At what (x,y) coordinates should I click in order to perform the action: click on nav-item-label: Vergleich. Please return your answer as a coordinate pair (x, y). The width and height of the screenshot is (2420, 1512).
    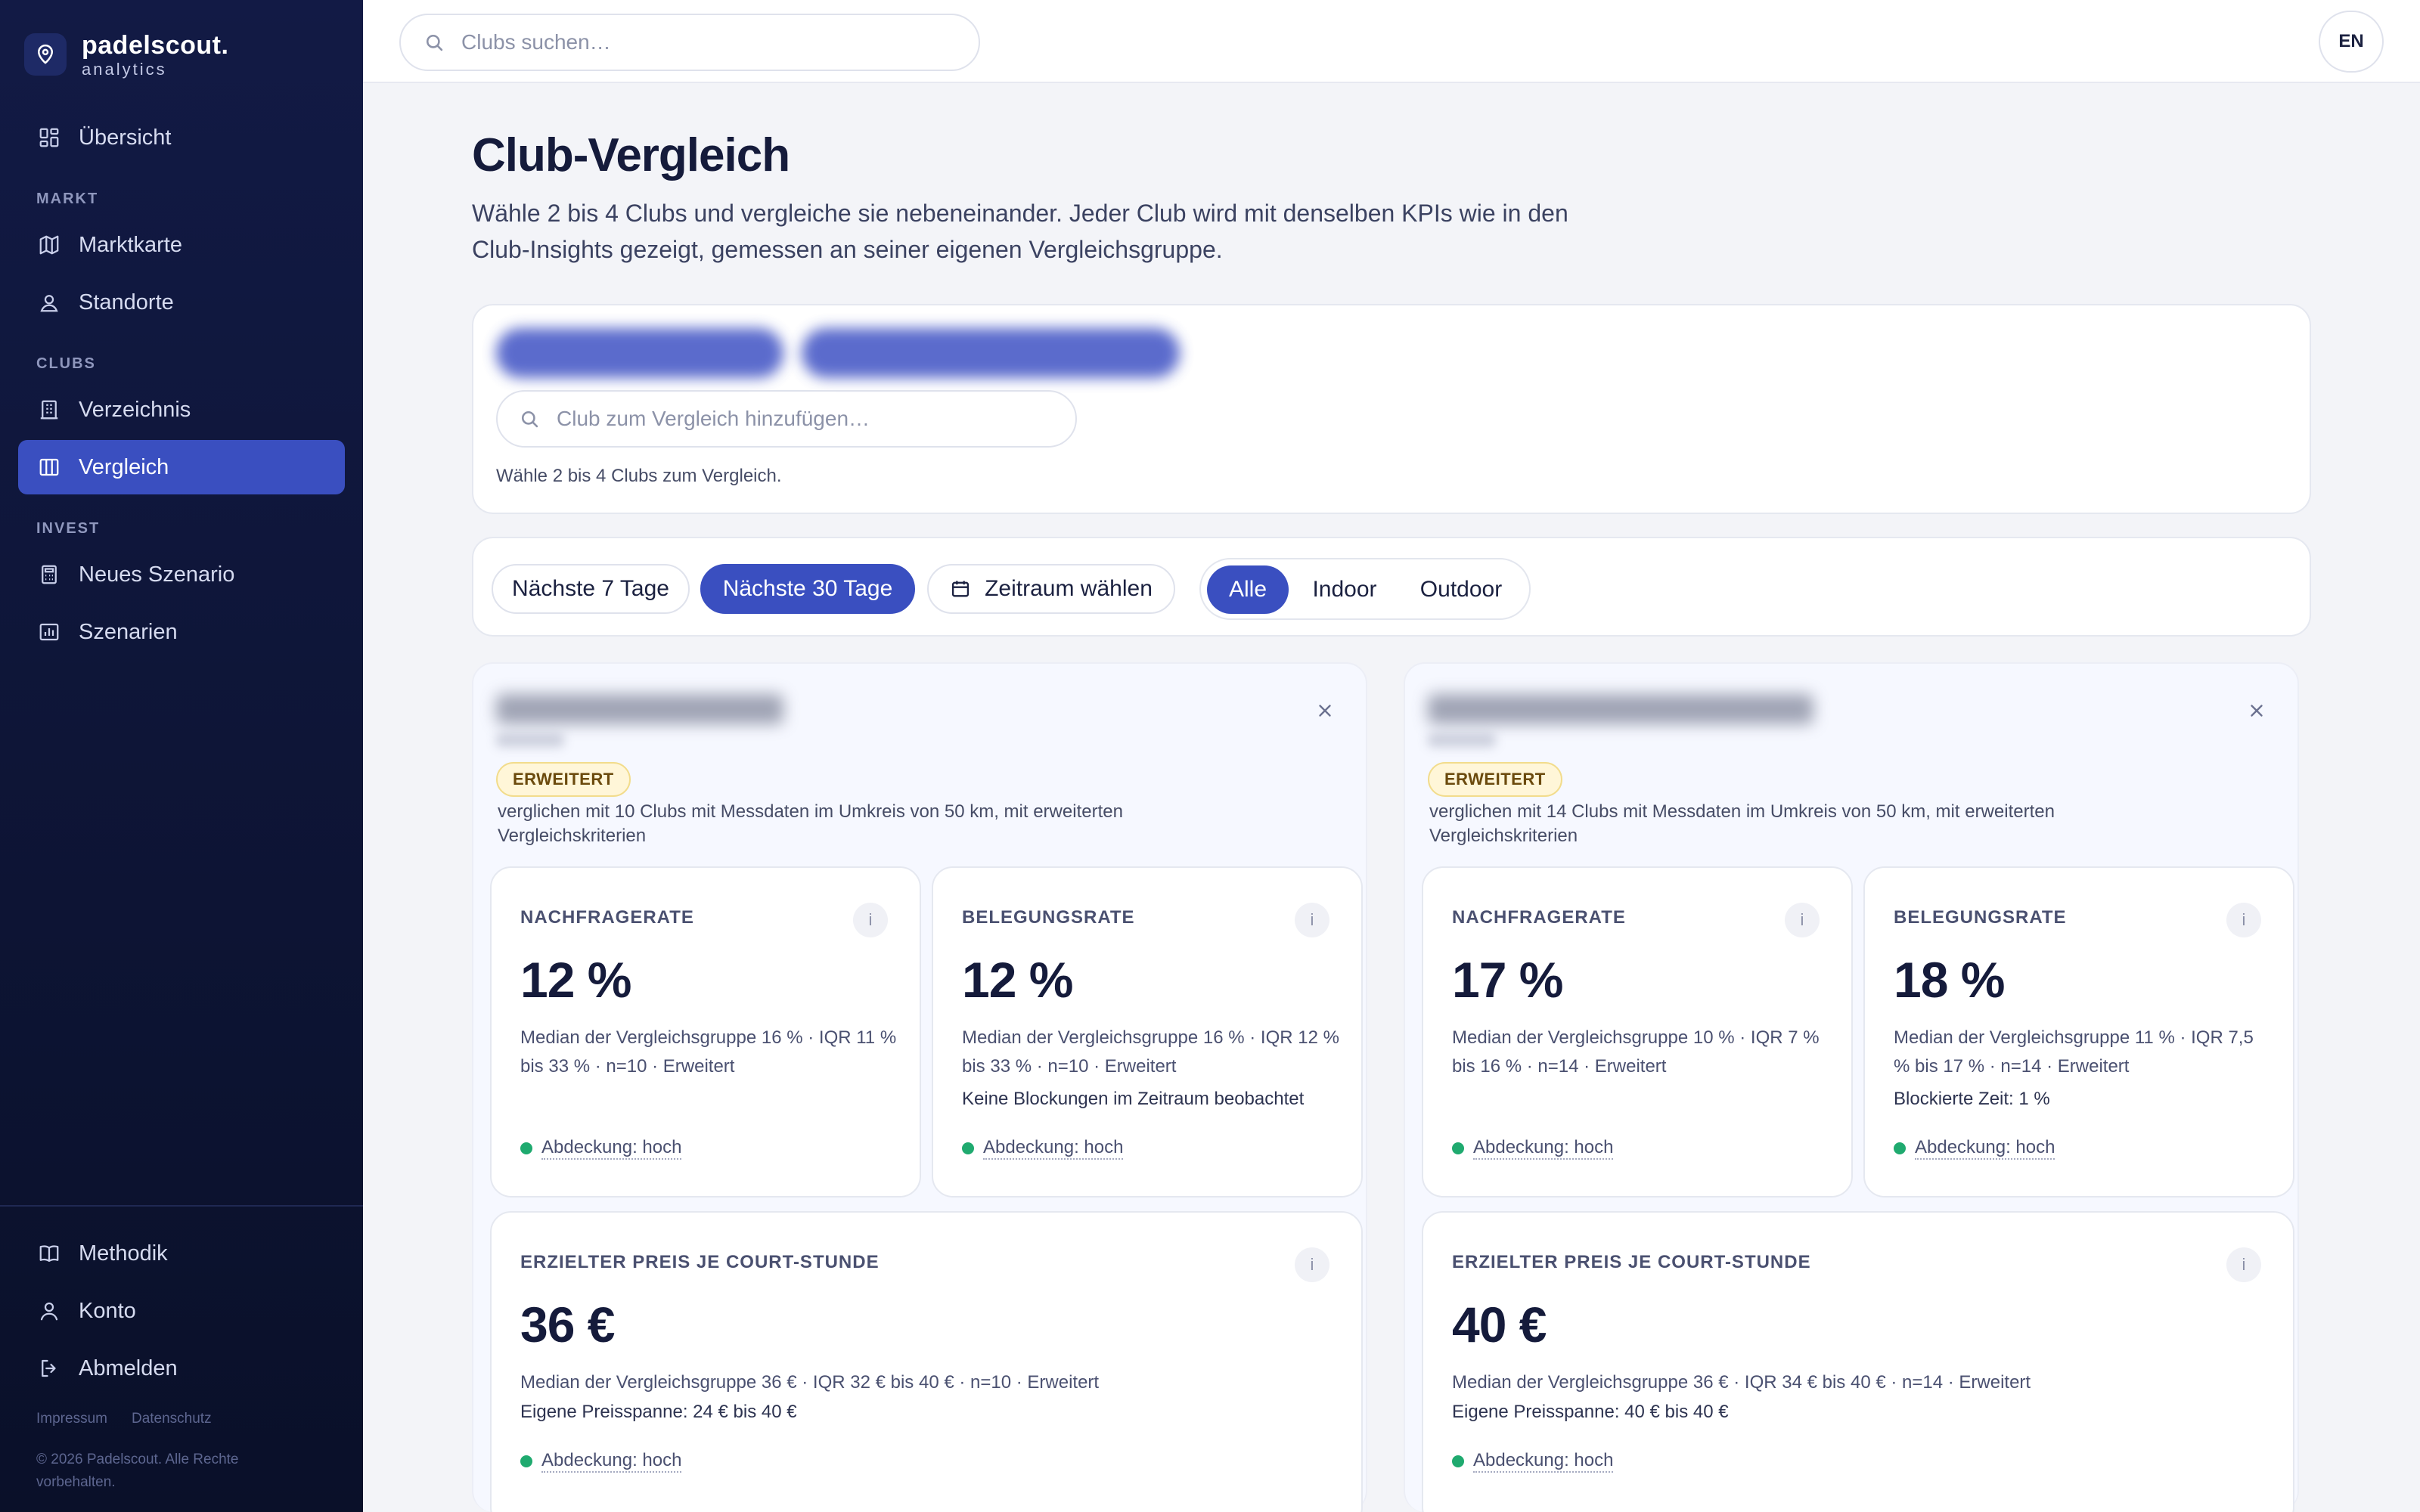
    Looking at the image, I should click on (124, 466).